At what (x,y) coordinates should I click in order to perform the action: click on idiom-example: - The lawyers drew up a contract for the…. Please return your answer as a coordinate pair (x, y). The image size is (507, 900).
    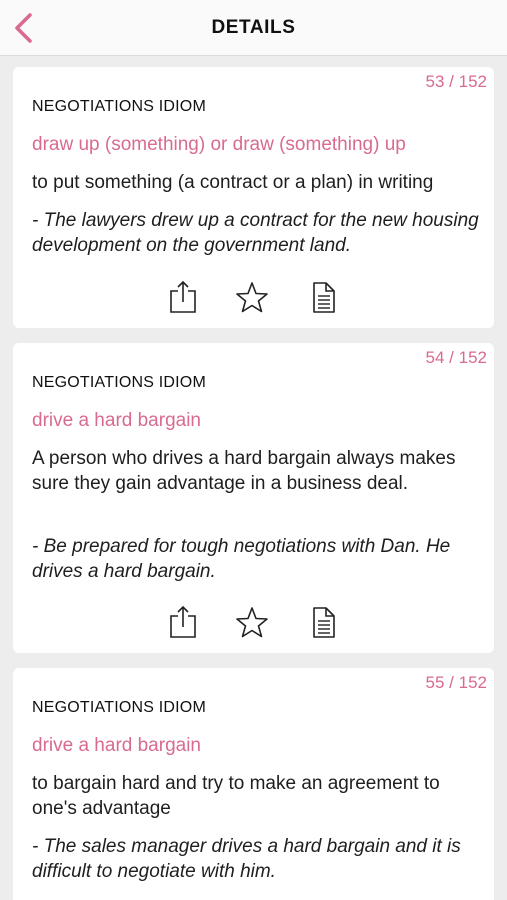
    Looking at the image, I should click on (255, 233).